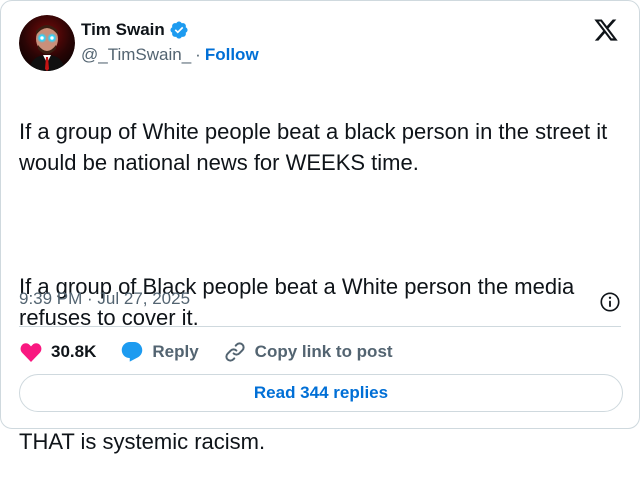 Image resolution: width=640 pixels, height=488 pixels. I want to click on copy-link-button: Copy link to post, so click(308, 352).